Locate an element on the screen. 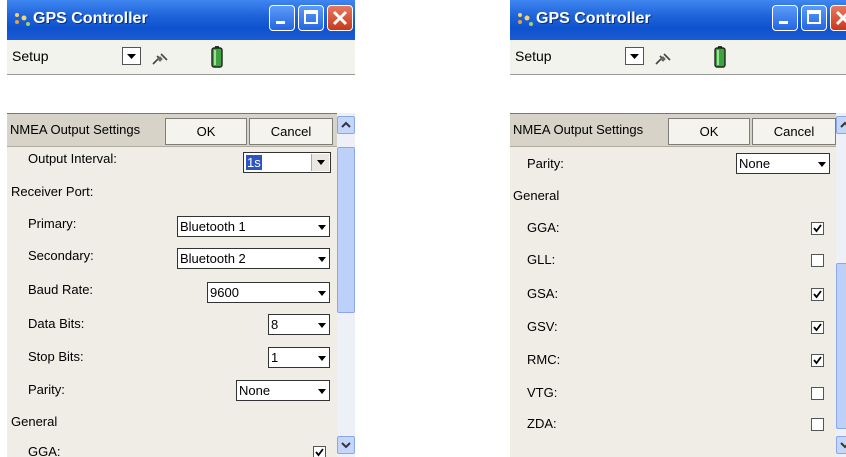  stop-bits-select: 1 is located at coordinates (299, 357).